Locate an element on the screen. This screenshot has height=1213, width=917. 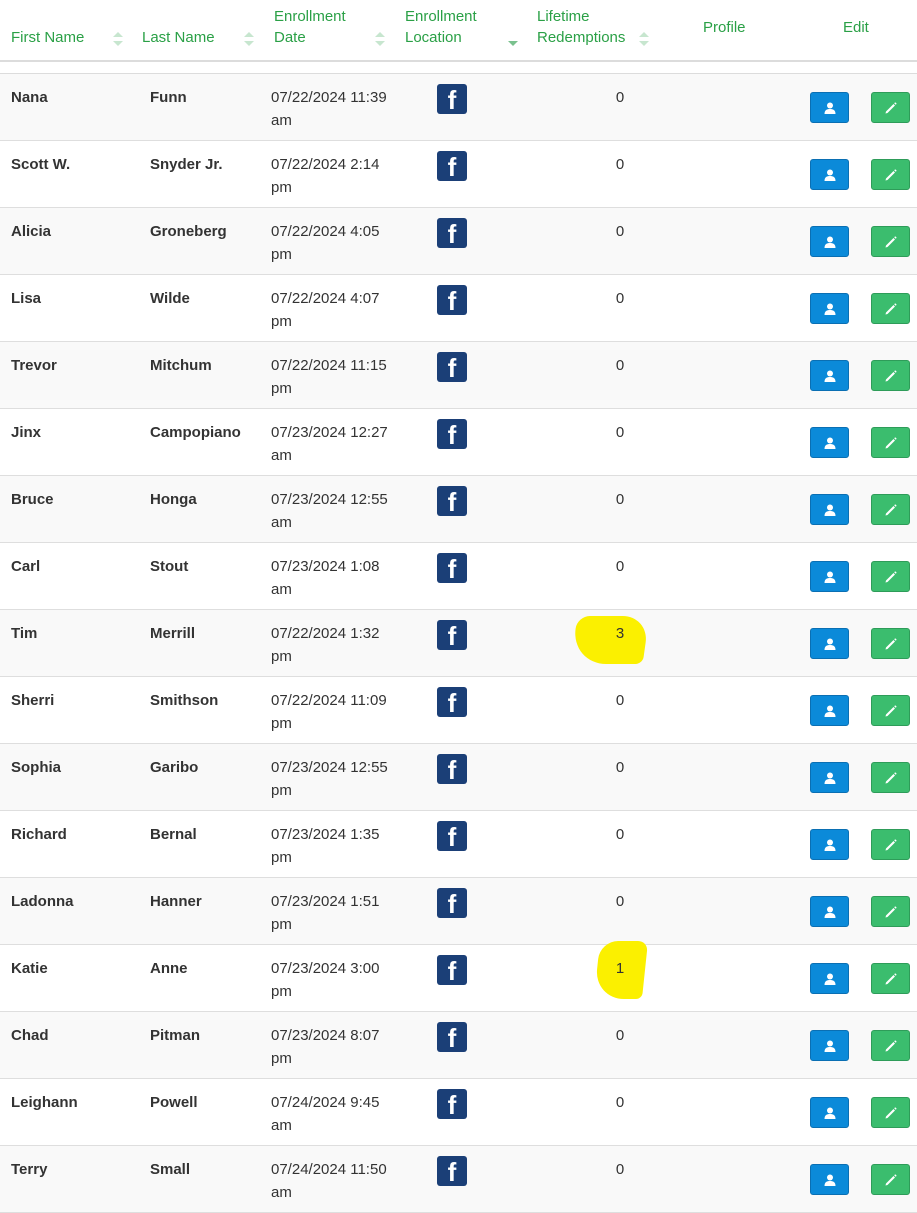
column-last-name: Last Name is located at coordinates (178, 37).